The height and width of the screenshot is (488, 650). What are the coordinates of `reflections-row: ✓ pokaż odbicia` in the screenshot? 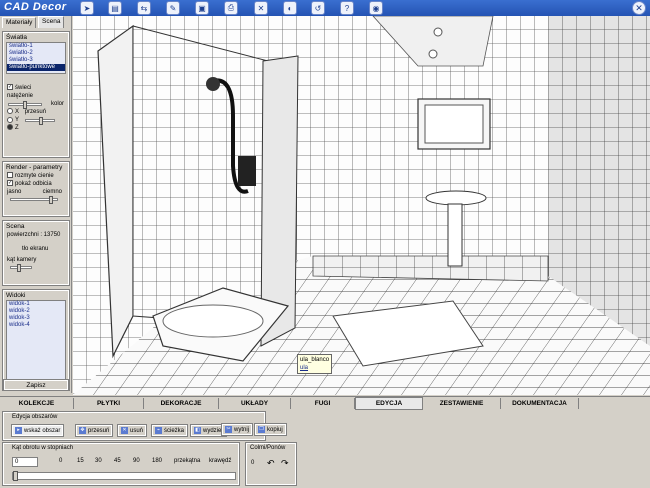 It's located at (36, 184).